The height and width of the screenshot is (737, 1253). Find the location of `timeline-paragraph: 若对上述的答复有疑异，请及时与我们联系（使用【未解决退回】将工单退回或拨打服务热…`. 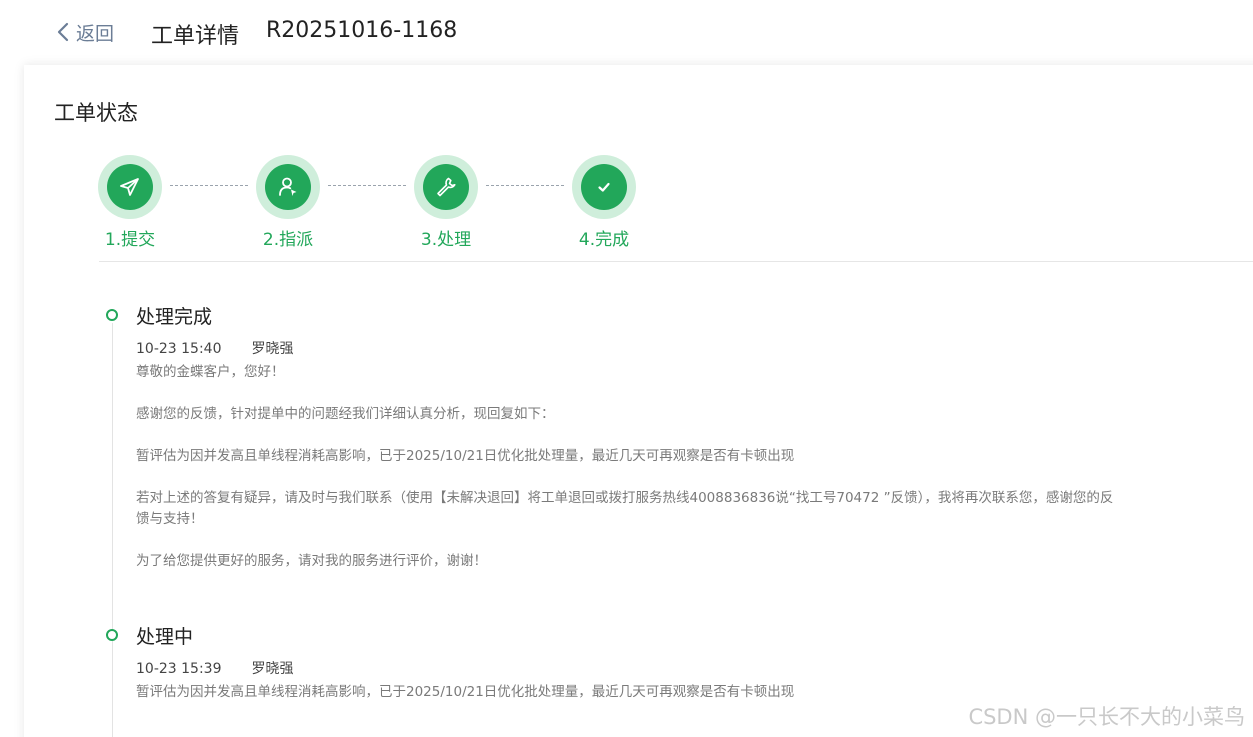

timeline-paragraph: 若对上述的答复有疑异，请及时与我们联系（使用【未解决退回】将工单退回或拨打服务热… is located at coordinates (625, 508).